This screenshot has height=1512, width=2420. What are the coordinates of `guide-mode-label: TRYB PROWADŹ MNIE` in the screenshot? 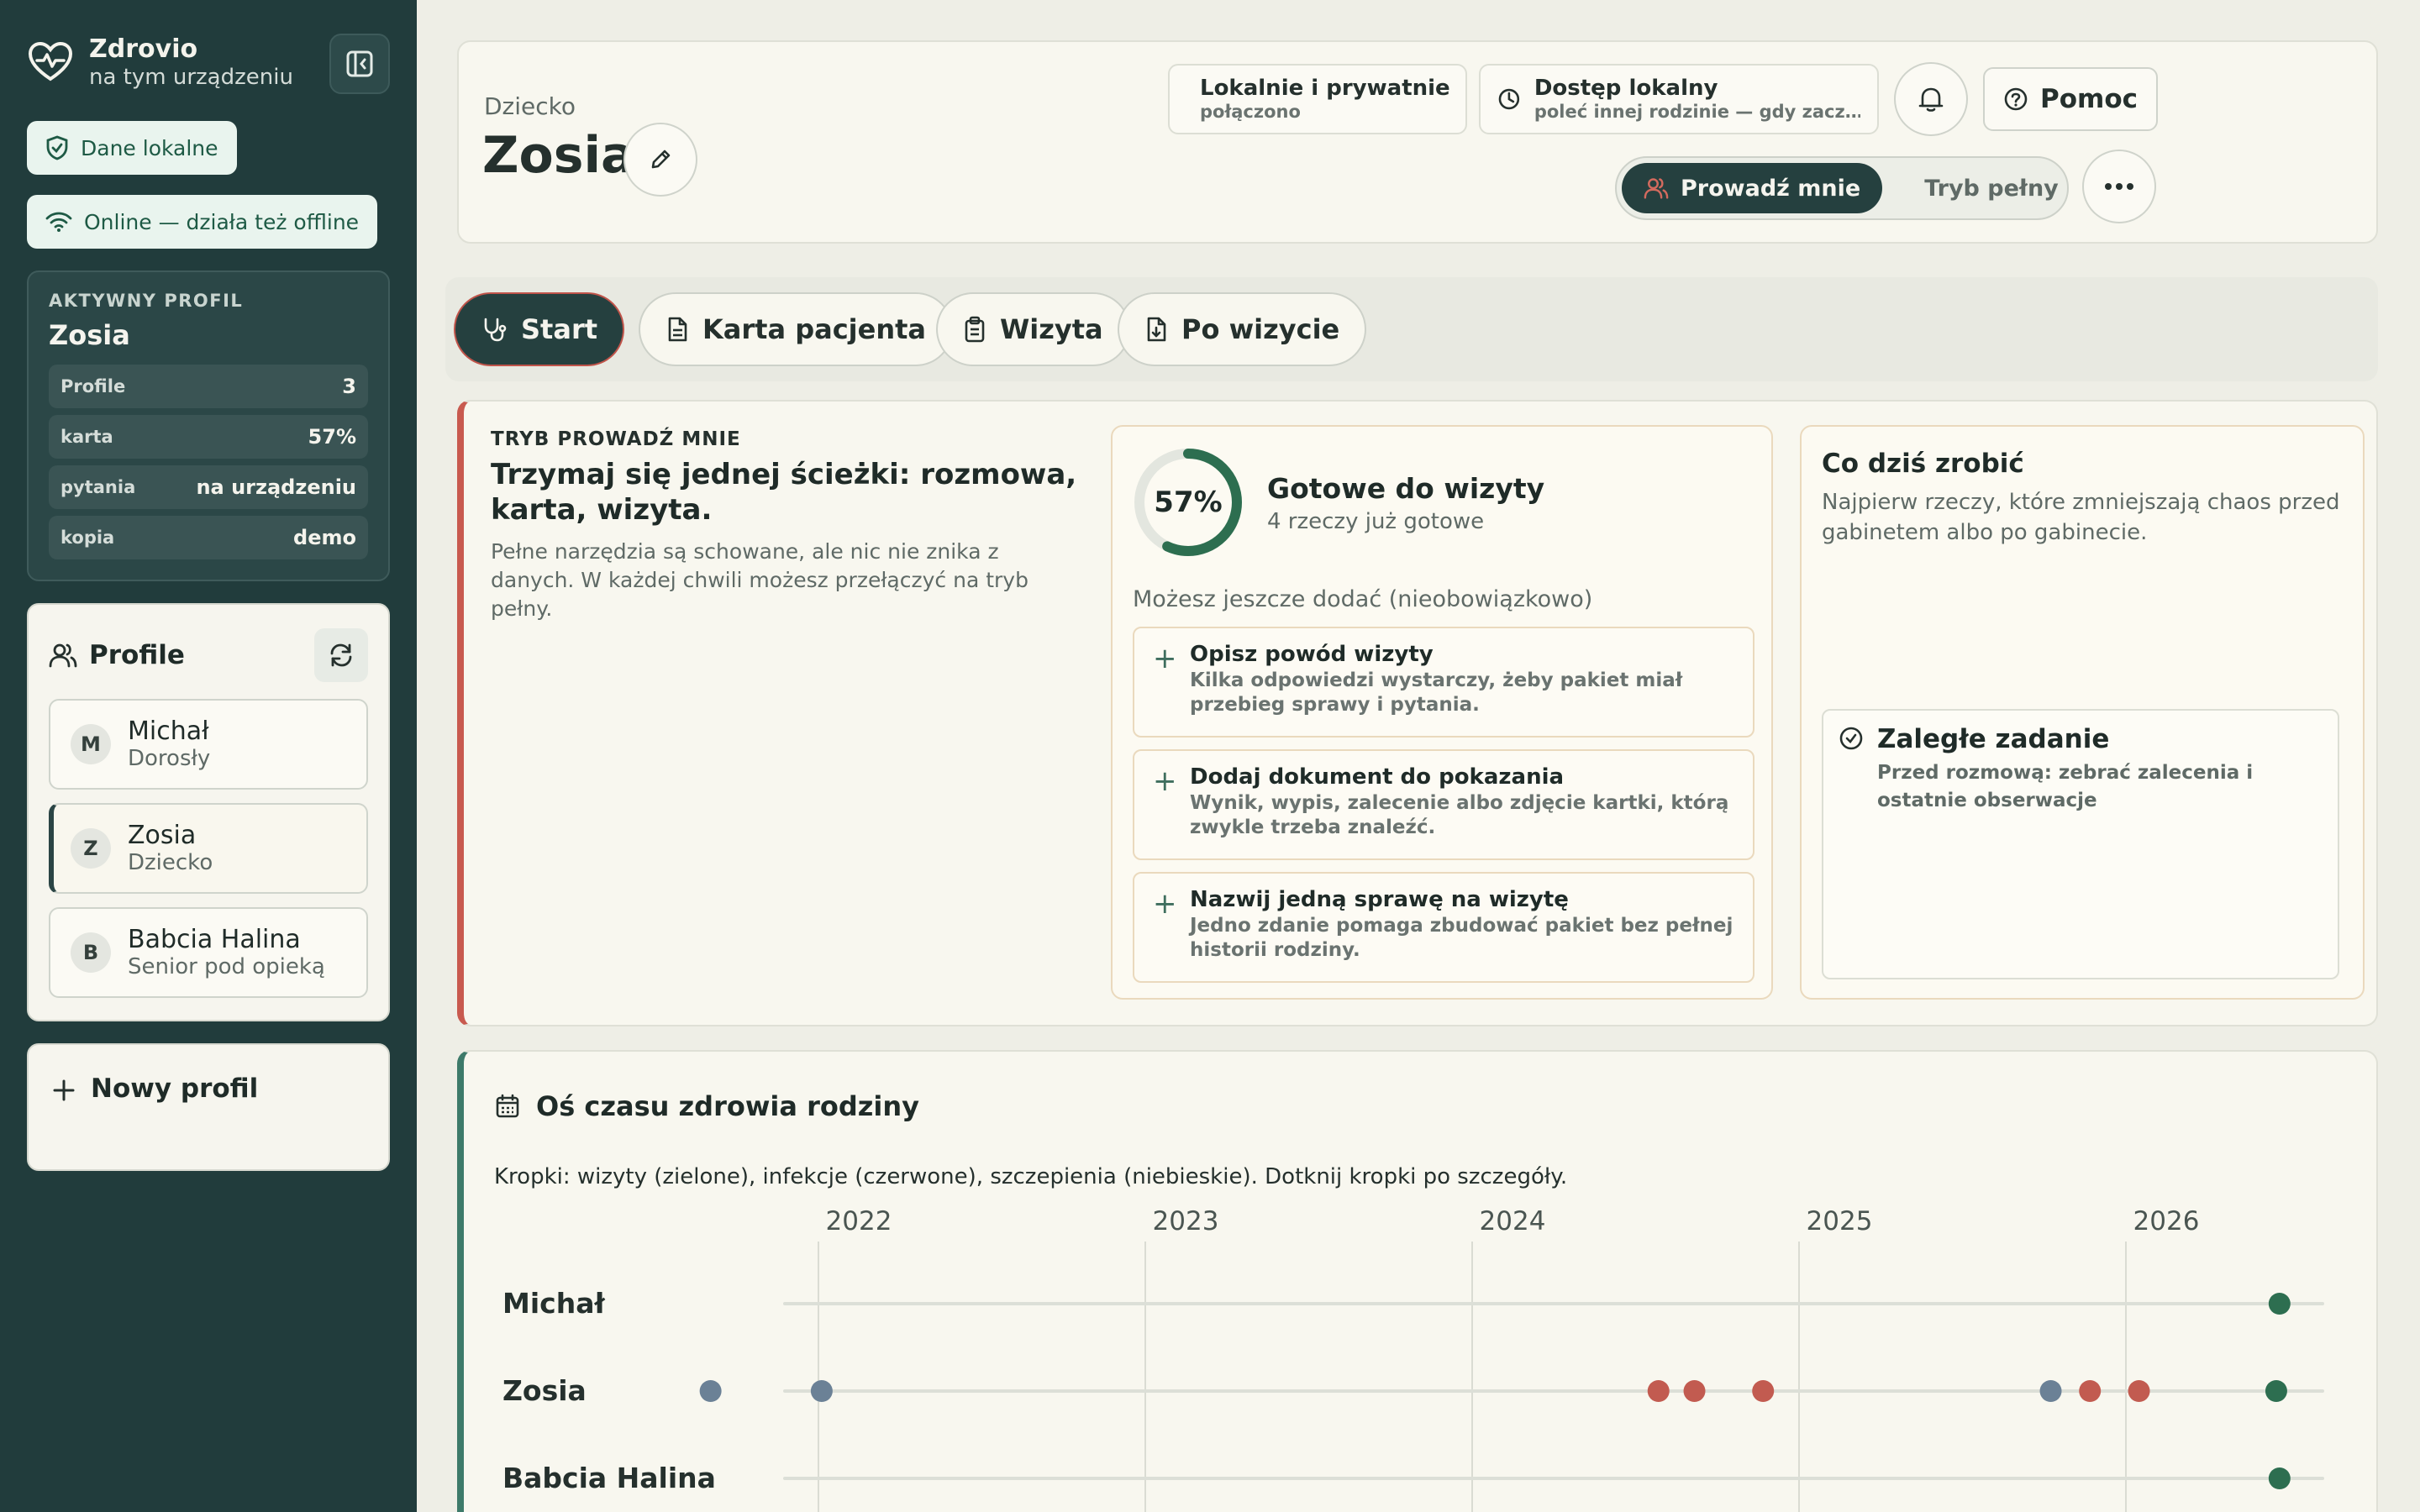 It's located at (616, 439).